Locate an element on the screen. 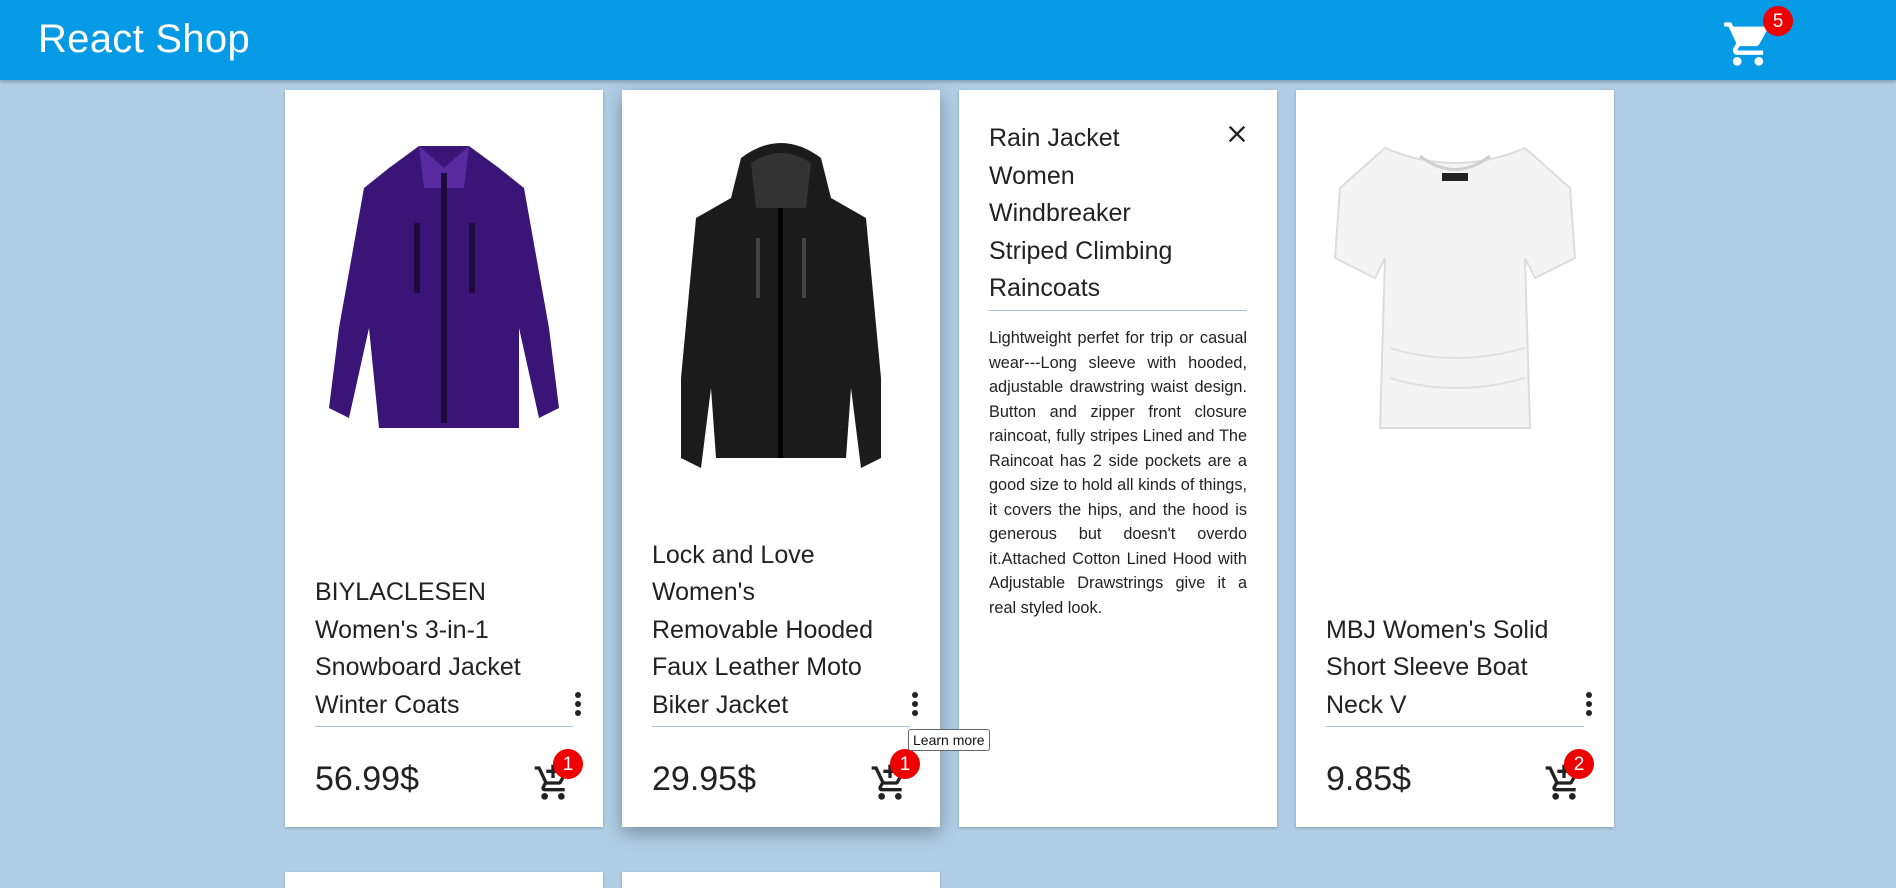 This screenshot has height=888, width=1896. product-price: 9.85$ is located at coordinates (1369, 779).